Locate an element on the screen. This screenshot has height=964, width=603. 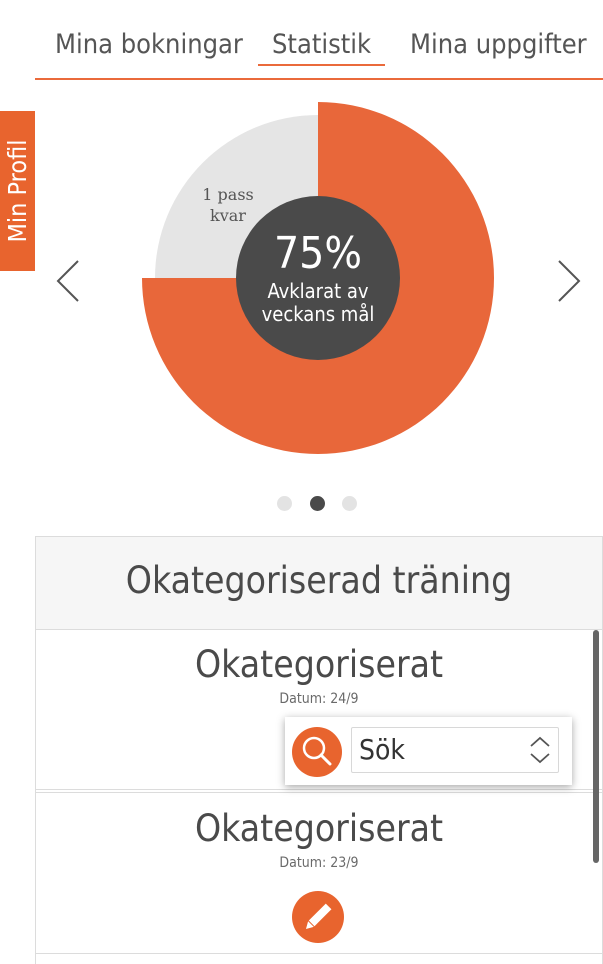
pencil-icon is located at coordinates (318, 916).